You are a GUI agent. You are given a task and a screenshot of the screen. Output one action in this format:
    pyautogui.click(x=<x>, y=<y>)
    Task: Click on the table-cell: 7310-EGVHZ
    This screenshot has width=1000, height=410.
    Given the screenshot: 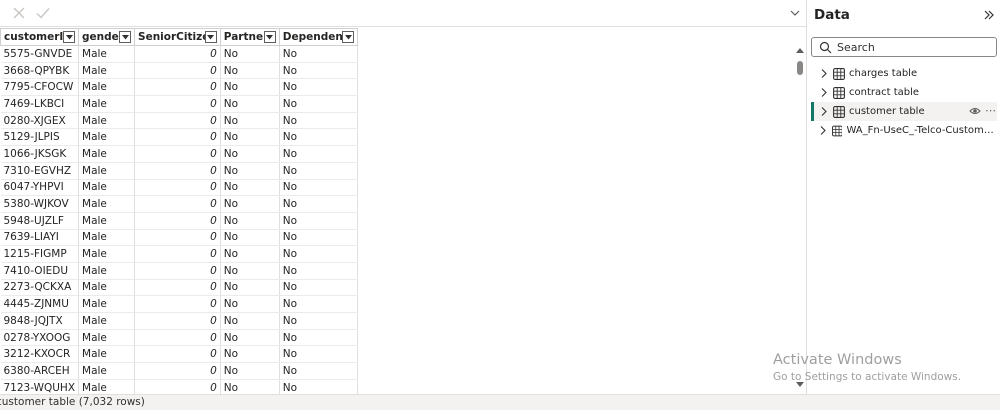 What is the action you would take?
    pyautogui.click(x=40, y=171)
    